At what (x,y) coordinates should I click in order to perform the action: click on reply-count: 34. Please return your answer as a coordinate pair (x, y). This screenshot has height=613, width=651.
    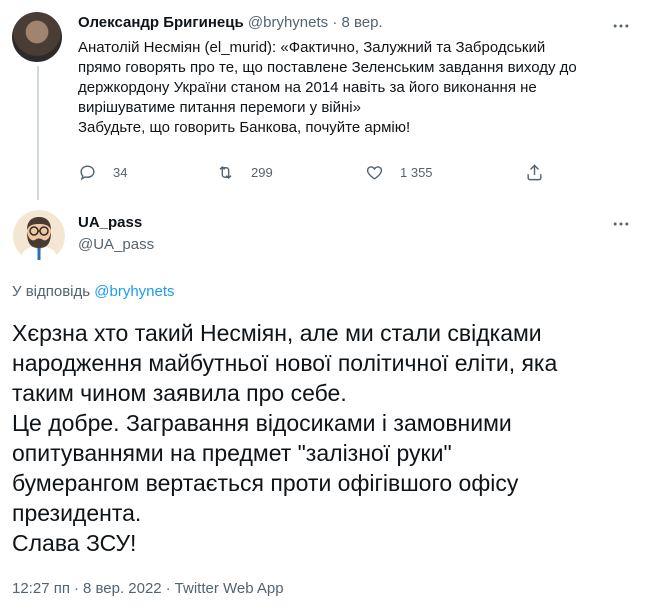
    Looking at the image, I should click on (120, 172).